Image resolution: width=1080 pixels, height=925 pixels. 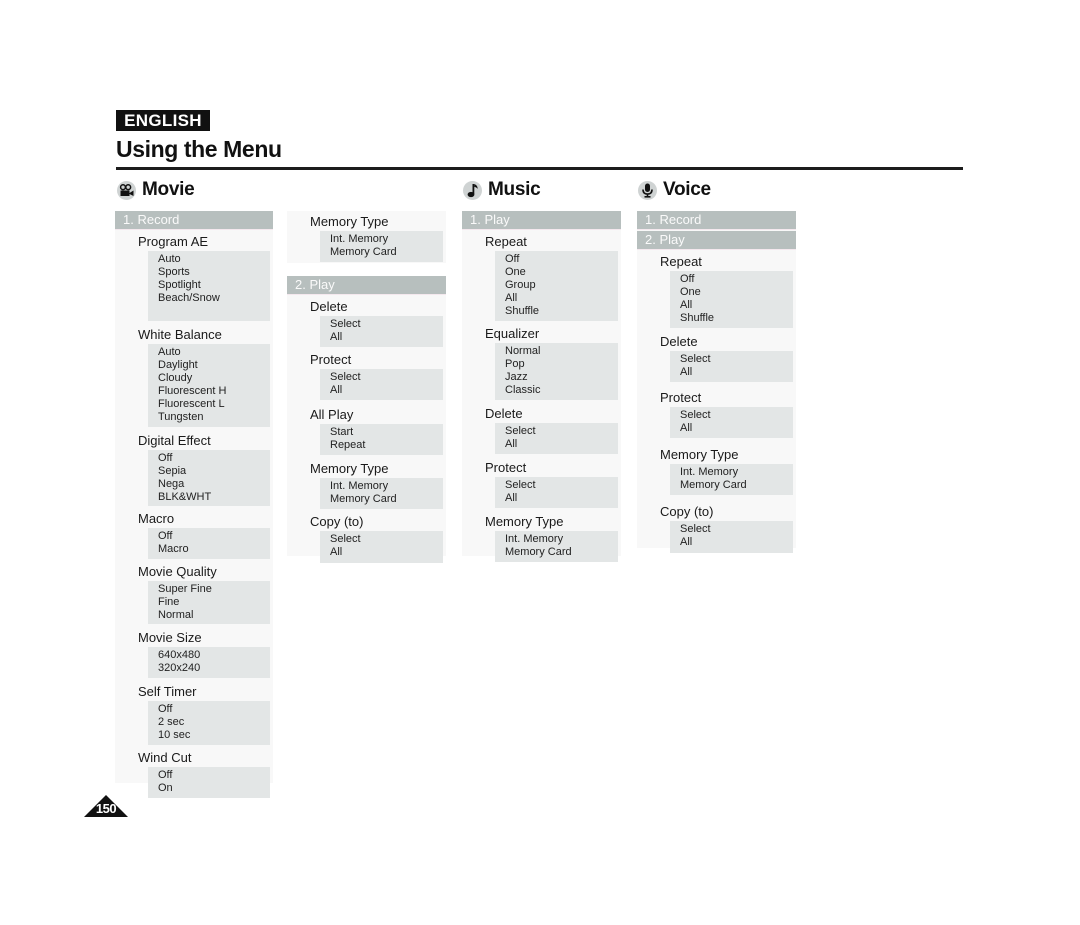 What do you see at coordinates (194, 758) in the screenshot?
I see `menu-group-label: Wind Cut` at bounding box center [194, 758].